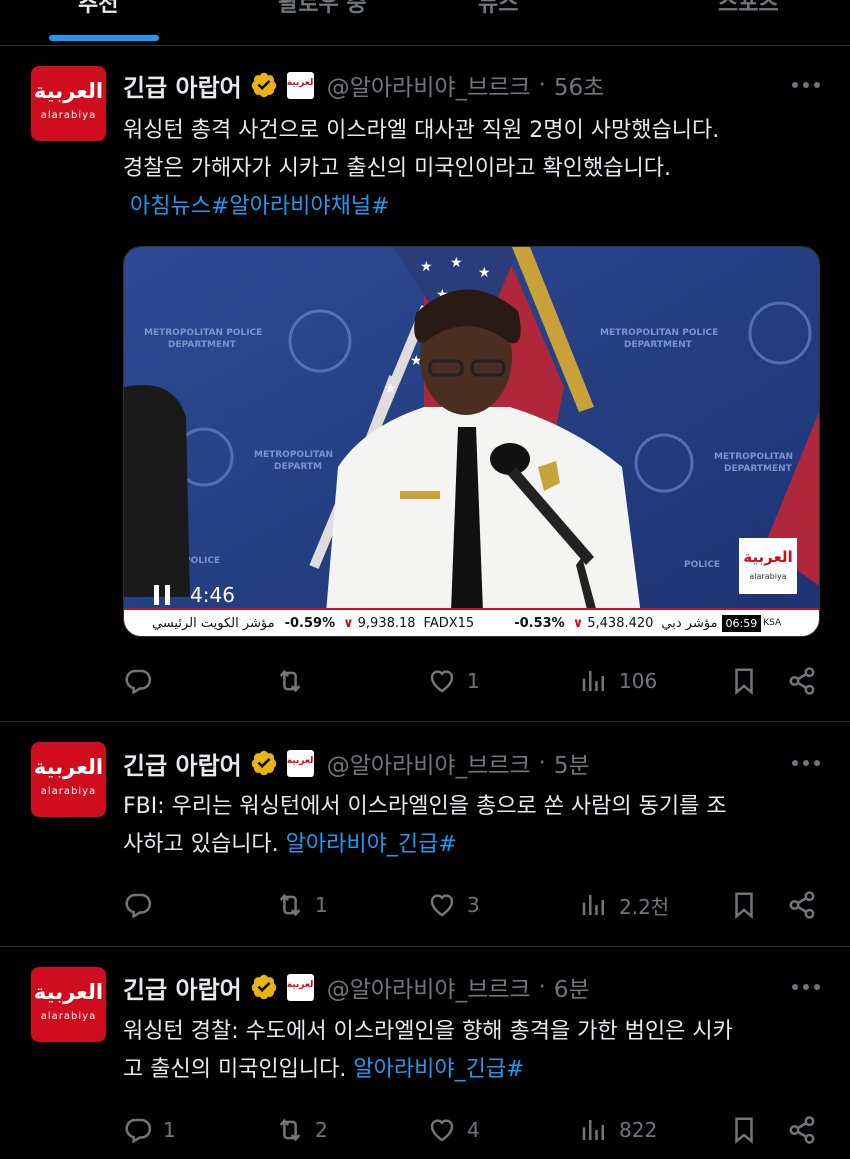 This screenshot has height=1159, width=850. Describe the element at coordinates (301, 905) in the screenshot. I see `retweet-button: 1` at that location.